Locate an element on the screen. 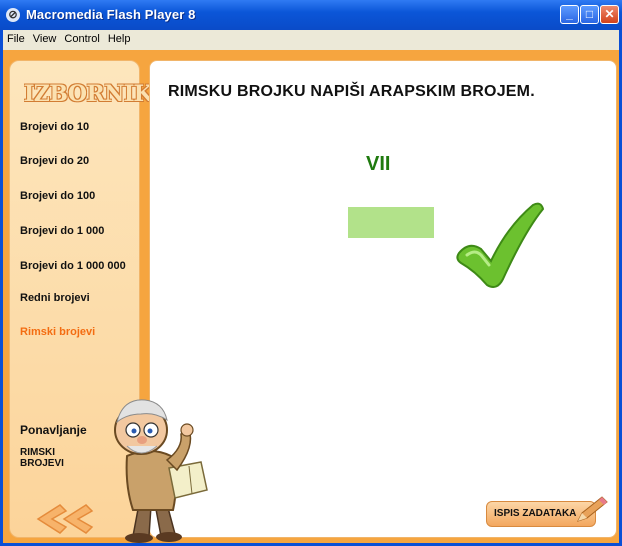  close-button: ✕ is located at coordinates (609, 14).